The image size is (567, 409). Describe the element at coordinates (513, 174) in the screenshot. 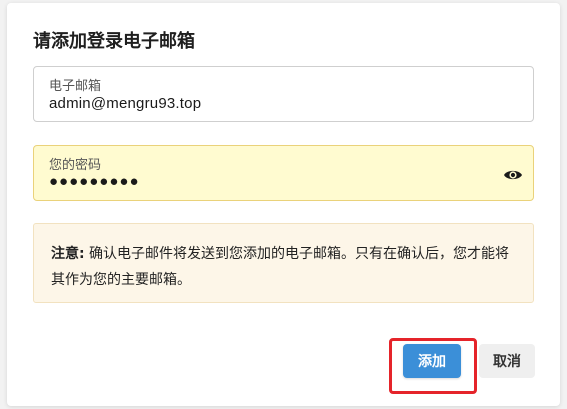

I see `eye-icon` at that location.